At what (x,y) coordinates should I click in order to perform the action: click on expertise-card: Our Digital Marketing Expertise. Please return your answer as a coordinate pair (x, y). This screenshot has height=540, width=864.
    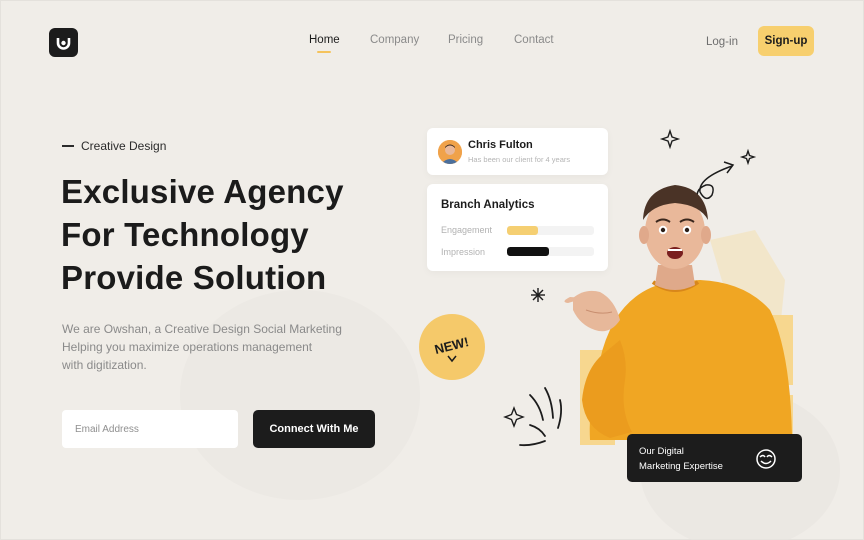
    Looking at the image, I should click on (714, 458).